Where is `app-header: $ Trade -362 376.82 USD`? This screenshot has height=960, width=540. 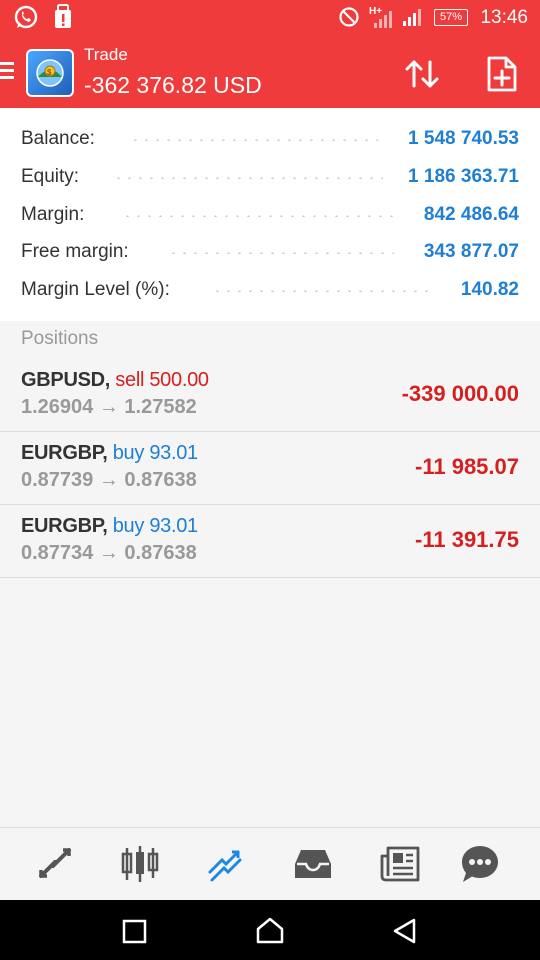 app-header: $ Trade -362 376.82 USD is located at coordinates (270, 72).